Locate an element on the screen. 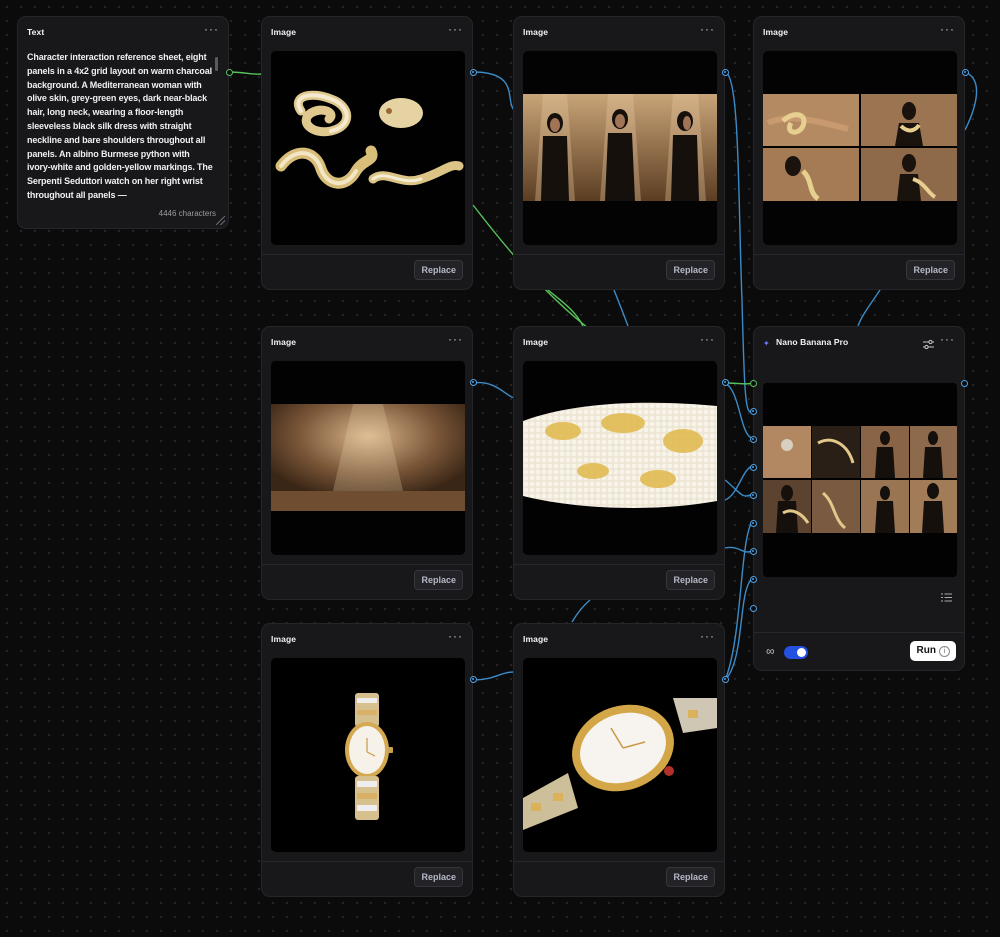  wire-image5-to-gen-c is located at coordinates (738, 549).